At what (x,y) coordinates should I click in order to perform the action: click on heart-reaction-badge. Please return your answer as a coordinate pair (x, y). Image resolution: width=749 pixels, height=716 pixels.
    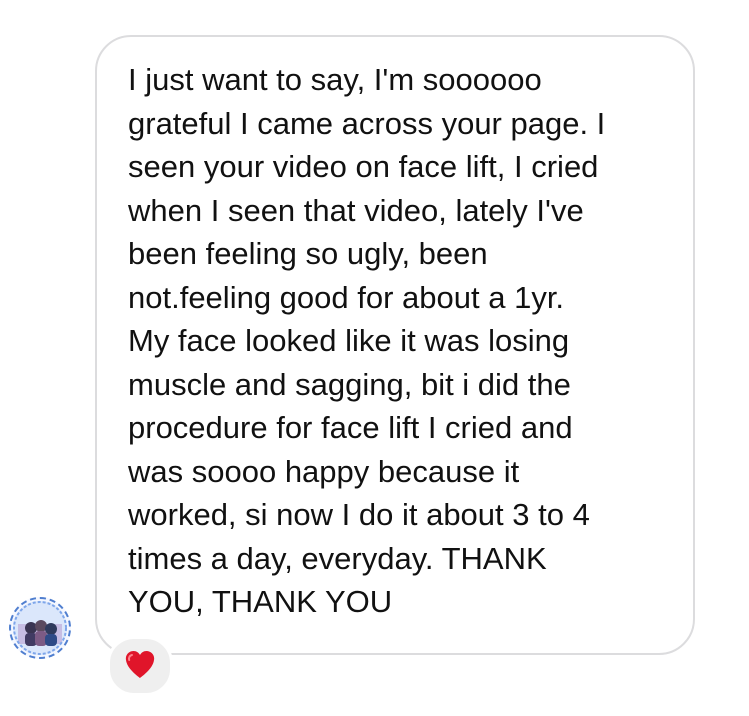
    Looking at the image, I should click on (140, 666).